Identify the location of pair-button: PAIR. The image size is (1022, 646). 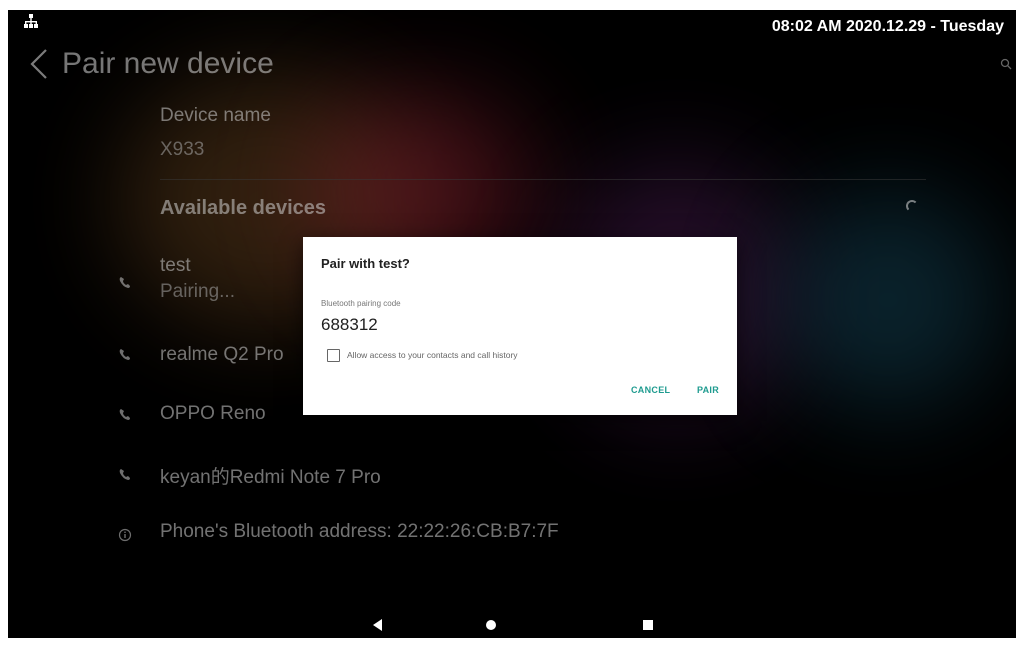
(708, 390).